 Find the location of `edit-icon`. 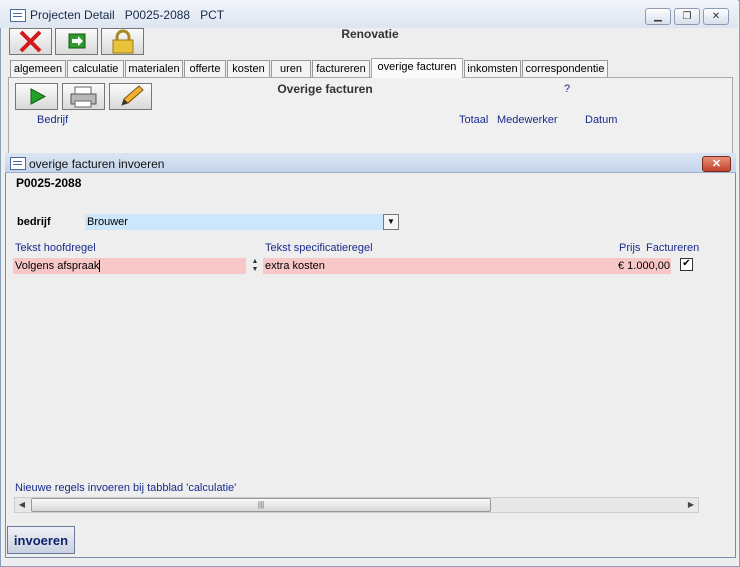

edit-icon is located at coordinates (132, 95).